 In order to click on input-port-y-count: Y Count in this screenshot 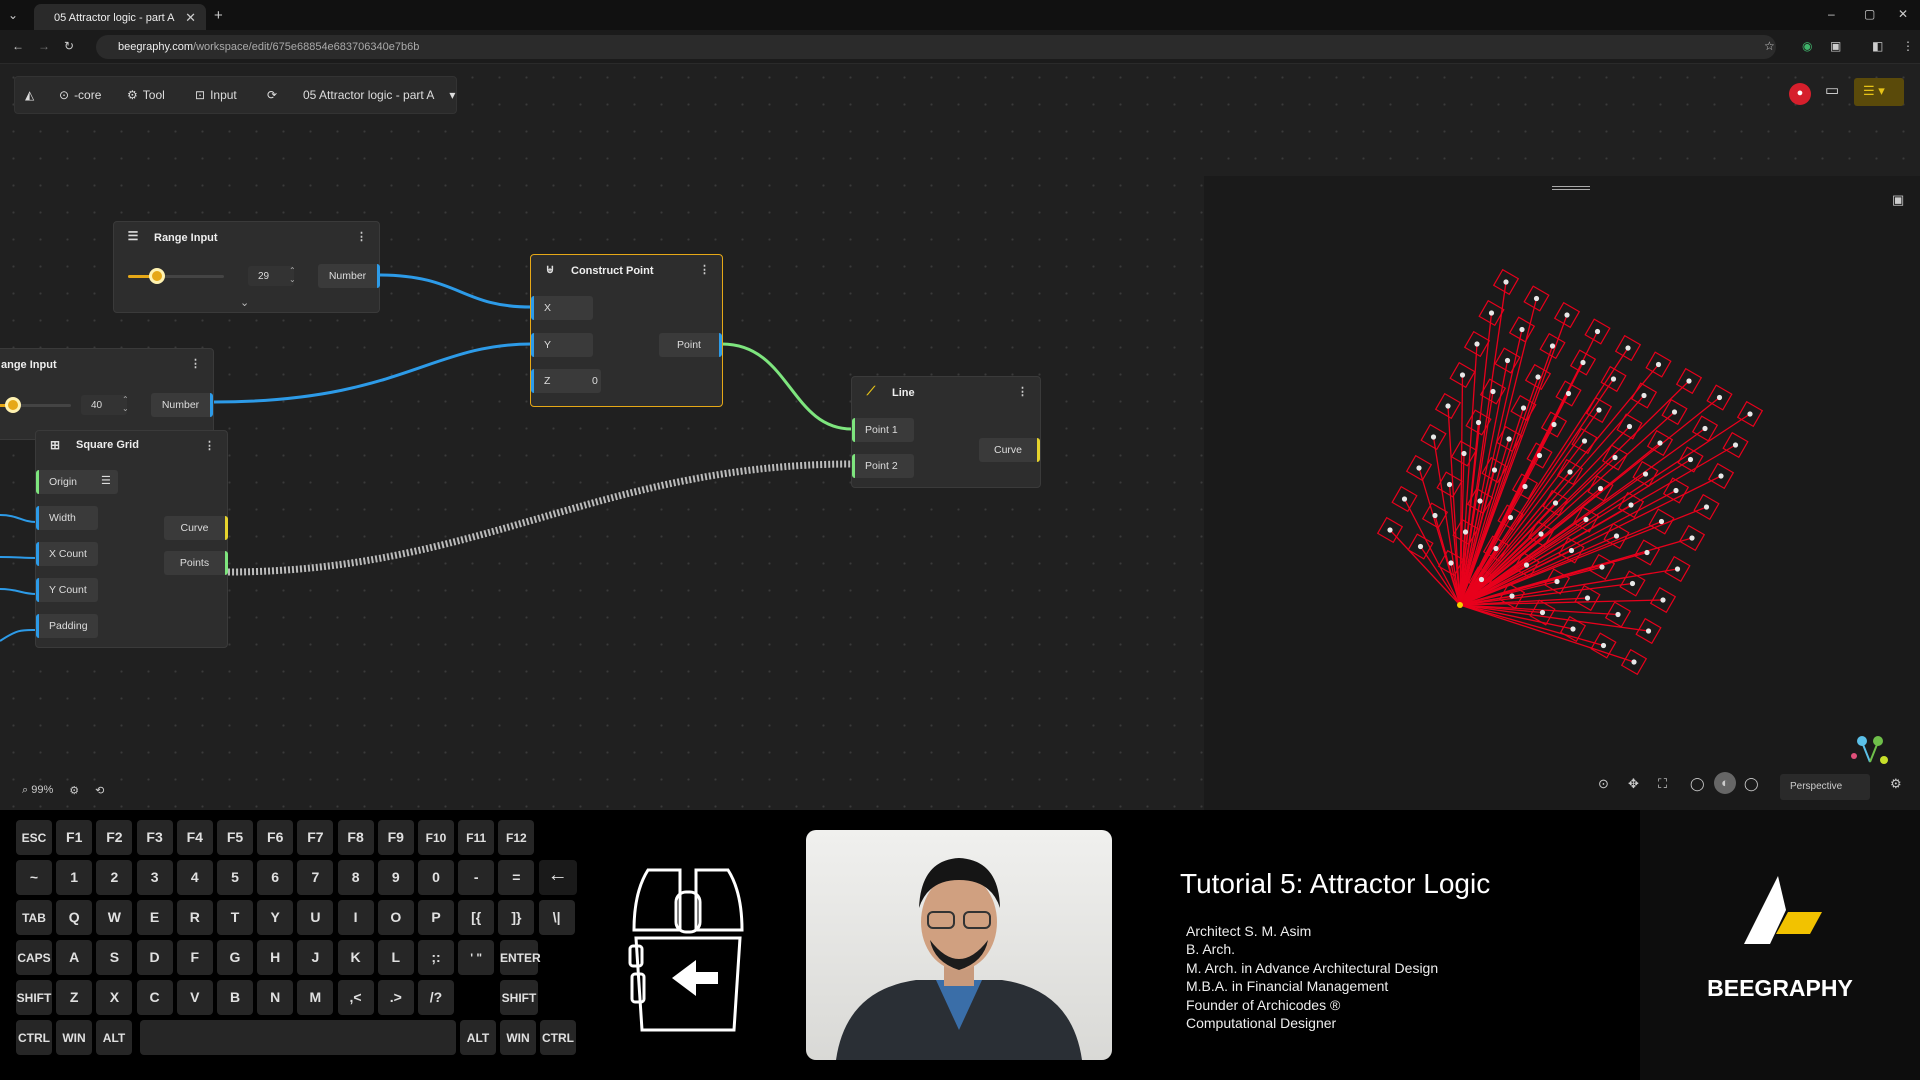, I will do `click(67, 590)`.